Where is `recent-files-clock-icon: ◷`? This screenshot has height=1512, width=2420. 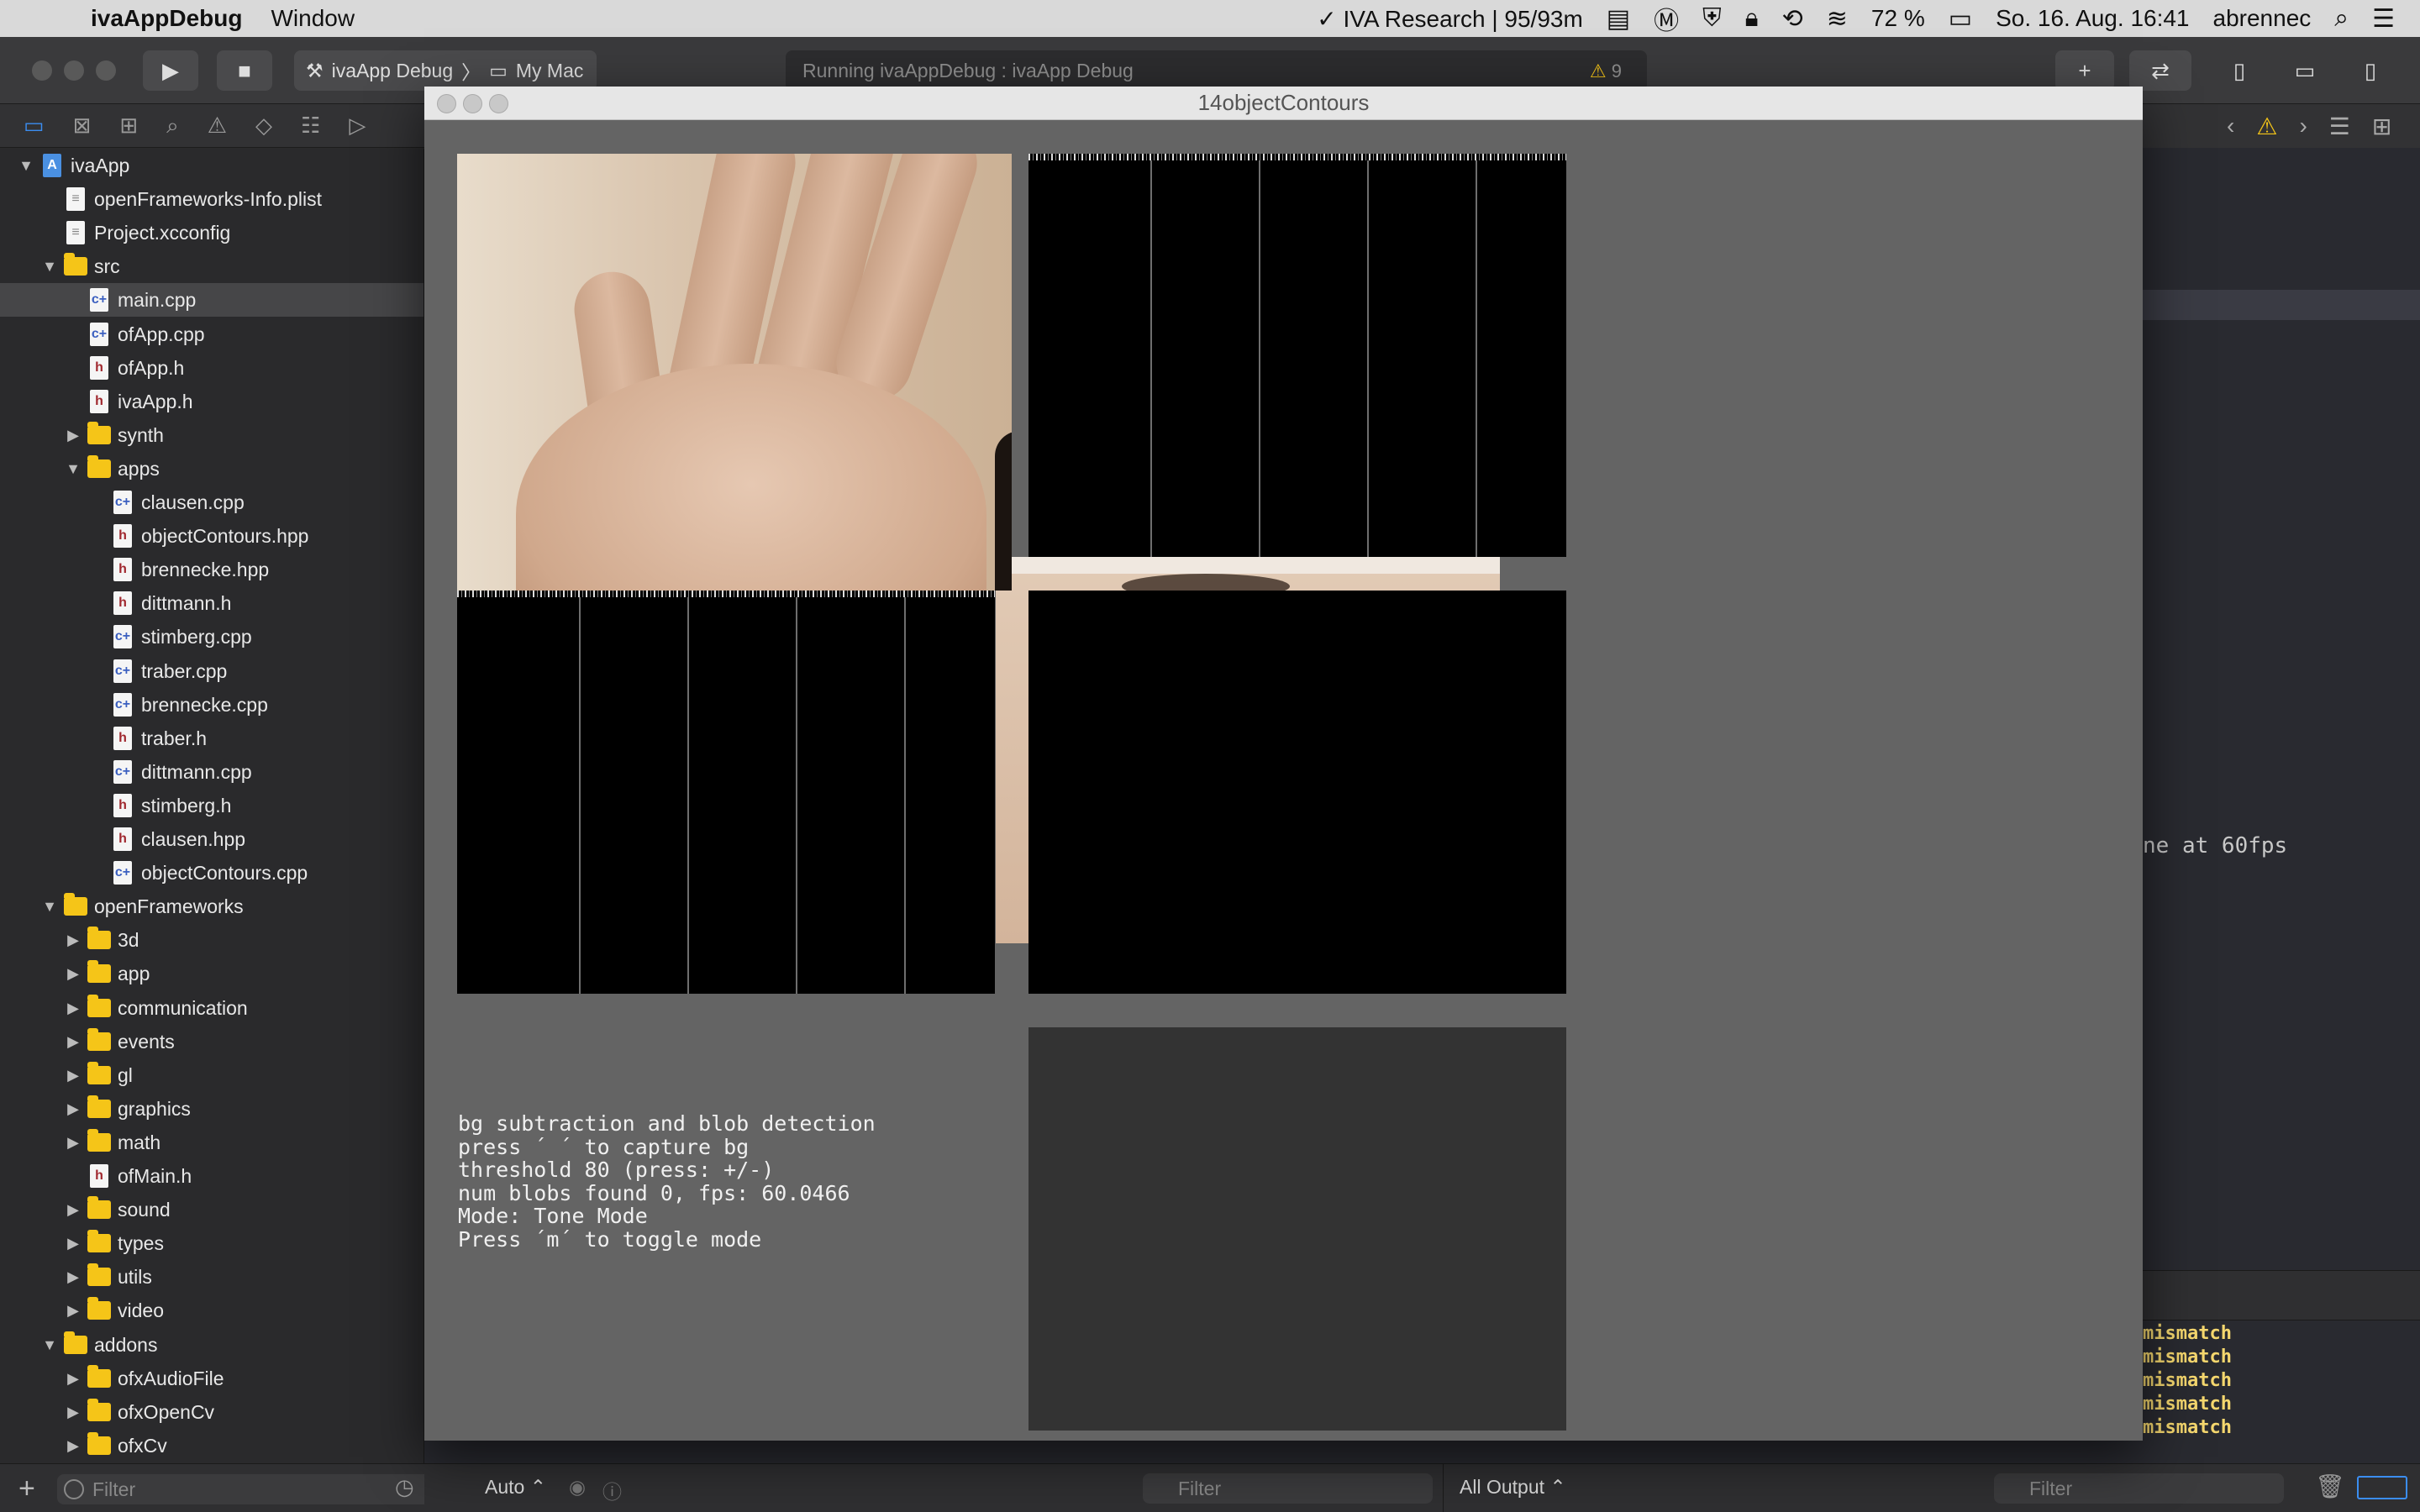
recent-files-clock-icon: ◷ is located at coordinates (405, 1487).